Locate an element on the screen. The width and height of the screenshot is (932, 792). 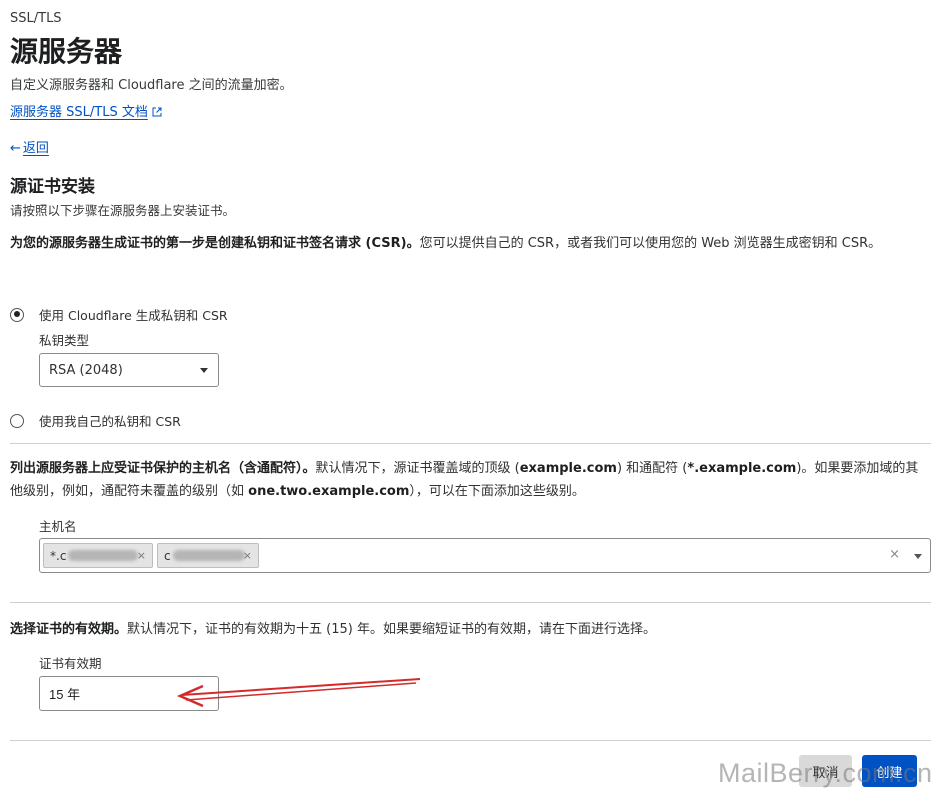
annotation-arrow is located at coordinates (298, 693).